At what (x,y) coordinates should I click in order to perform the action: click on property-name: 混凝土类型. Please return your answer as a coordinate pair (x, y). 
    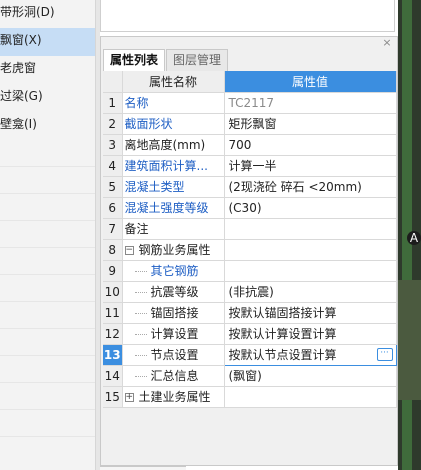
    Looking at the image, I should click on (173, 187).